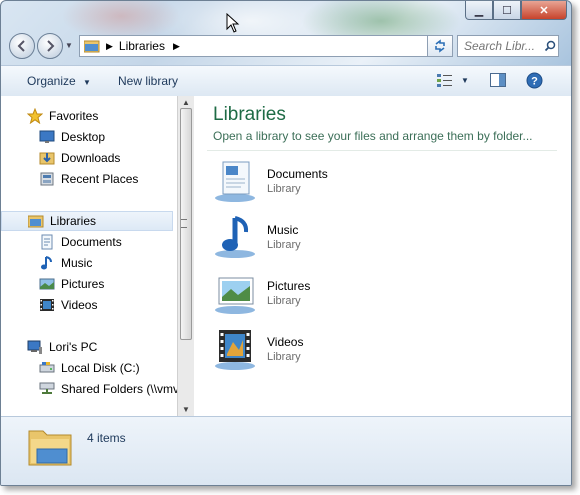 This screenshot has width=580, height=495. I want to click on nav-item-label: Downloads, so click(91, 158).